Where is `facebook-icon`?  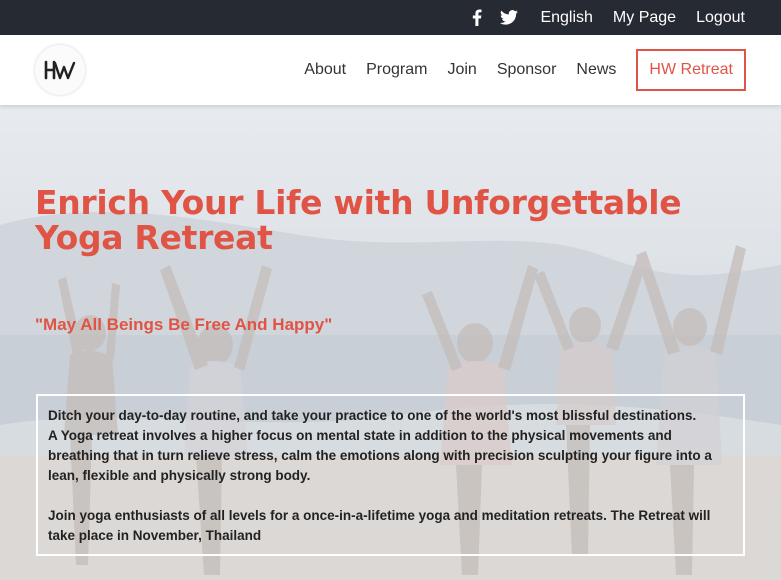
facebook-icon is located at coordinates (477, 17).